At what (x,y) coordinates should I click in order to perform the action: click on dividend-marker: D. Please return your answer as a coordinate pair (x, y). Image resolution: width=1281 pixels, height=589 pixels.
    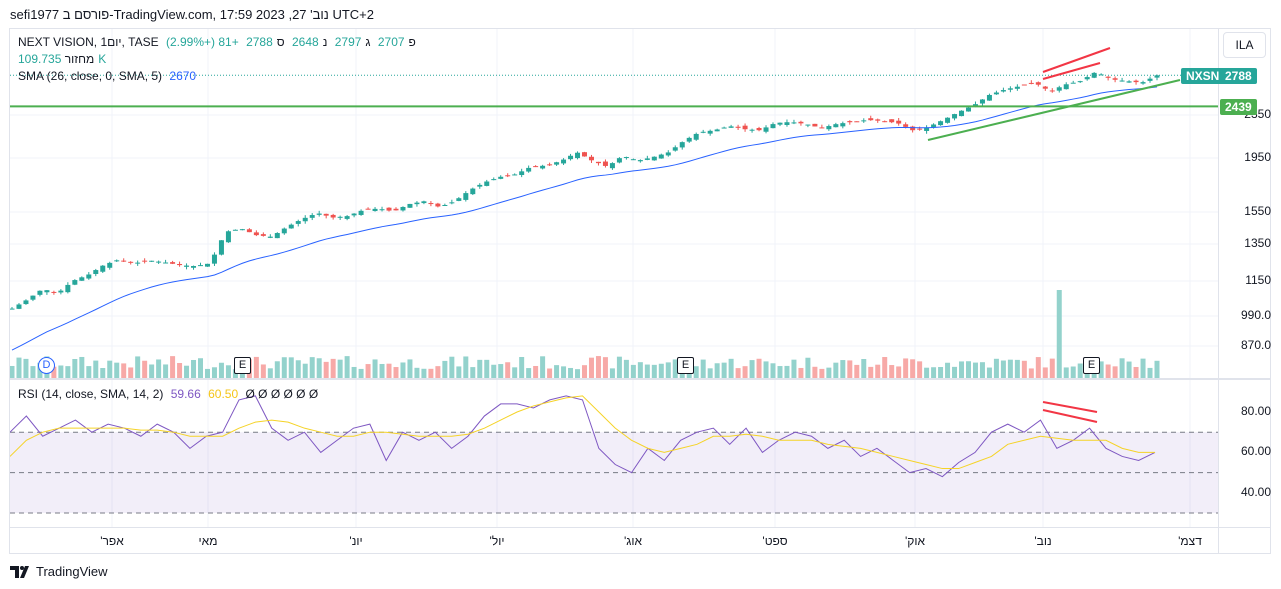
    Looking at the image, I should click on (46, 365).